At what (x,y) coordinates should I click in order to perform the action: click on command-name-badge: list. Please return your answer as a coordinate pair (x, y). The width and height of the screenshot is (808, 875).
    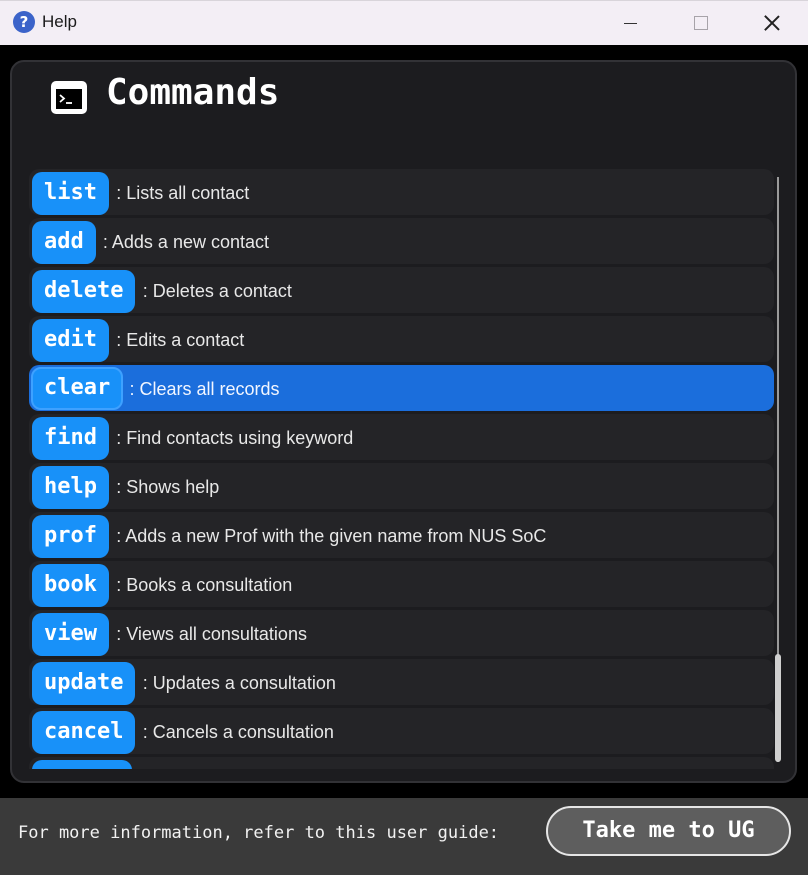
    Looking at the image, I should click on (70, 193).